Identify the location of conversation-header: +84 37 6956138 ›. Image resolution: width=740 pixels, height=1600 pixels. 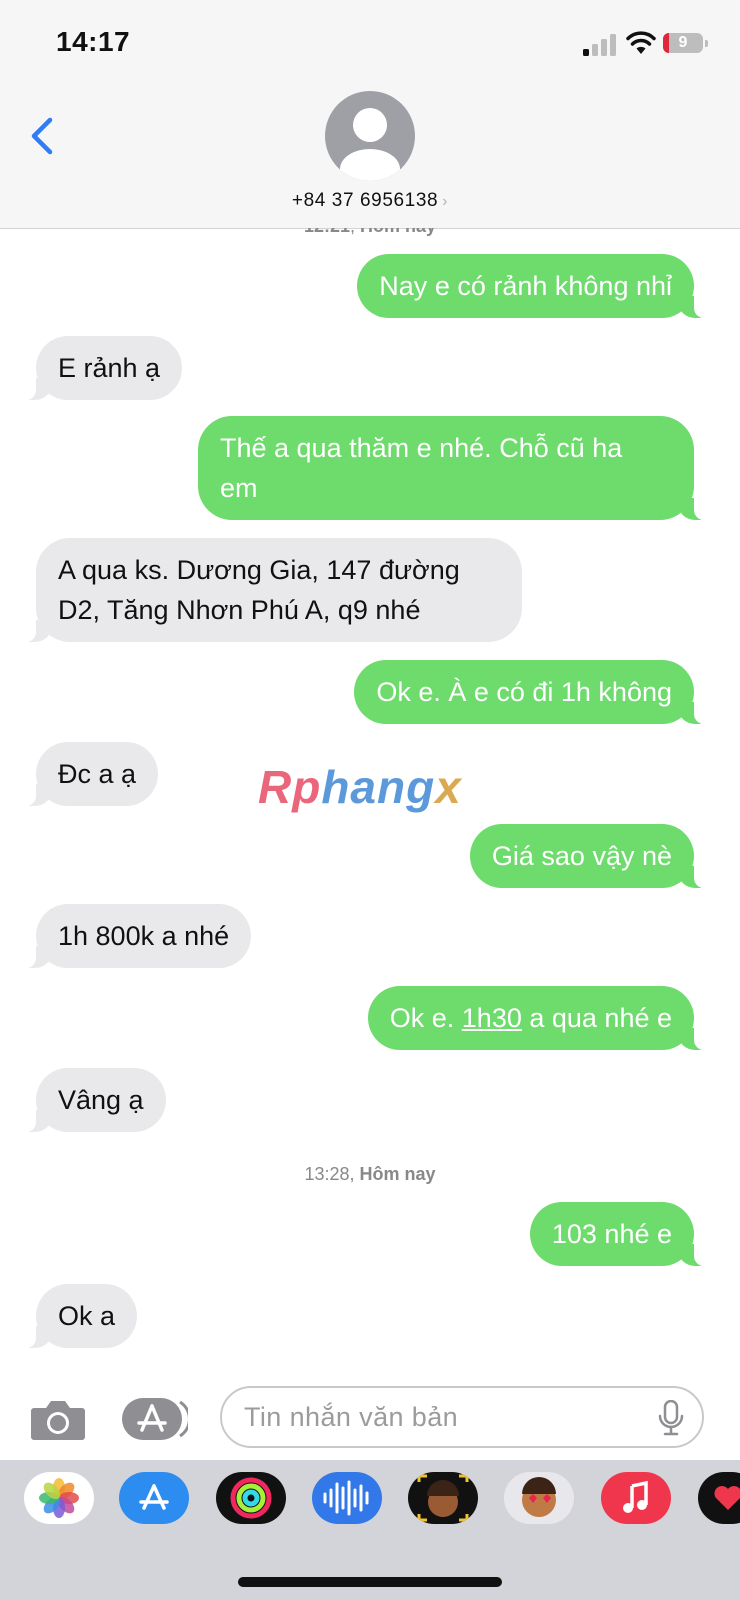
(370, 159).